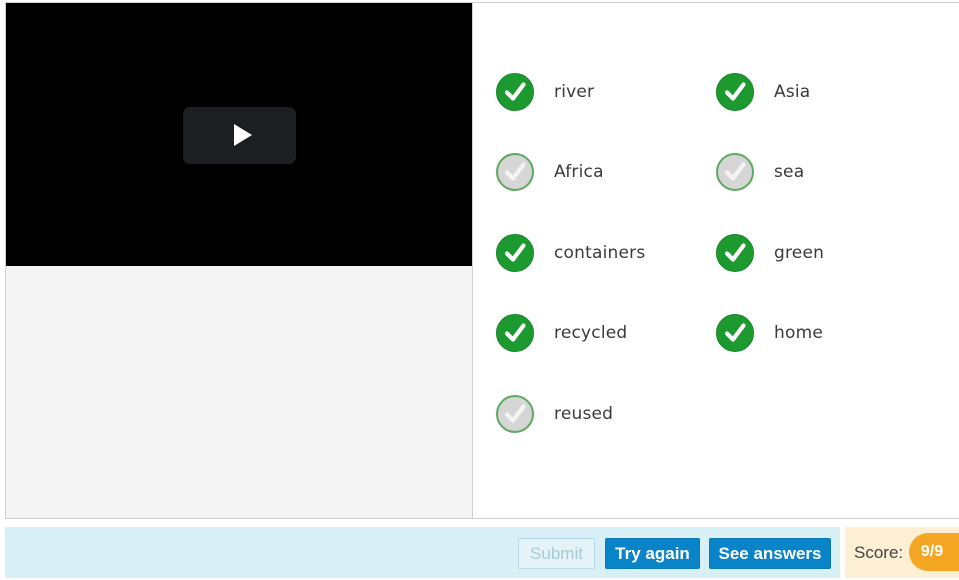 The height and width of the screenshot is (580, 959). Describe the element at coordinates (763, 92) in the screenshot. I see `option-asia: Asia` at that location.